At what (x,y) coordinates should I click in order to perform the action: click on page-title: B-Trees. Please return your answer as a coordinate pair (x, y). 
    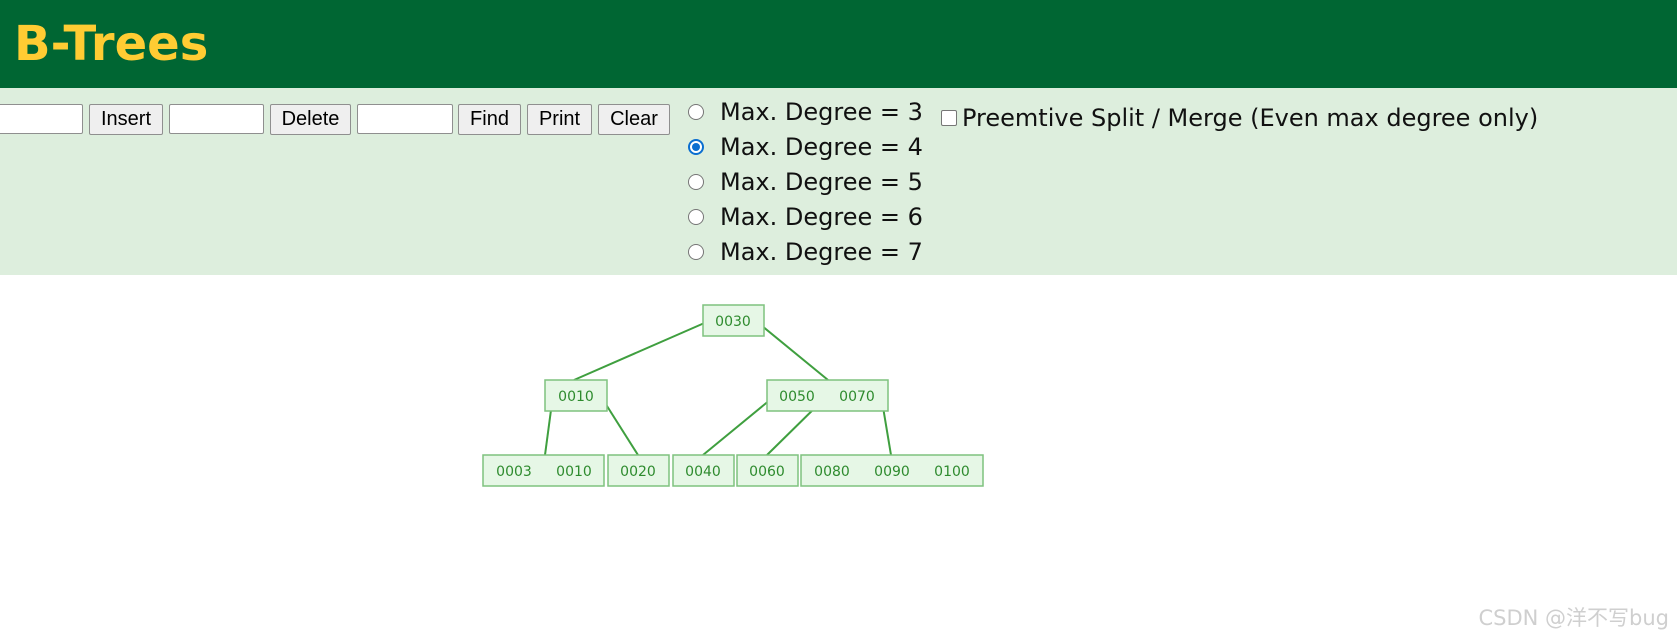
    Looking at the image, I should click on (111, 44).